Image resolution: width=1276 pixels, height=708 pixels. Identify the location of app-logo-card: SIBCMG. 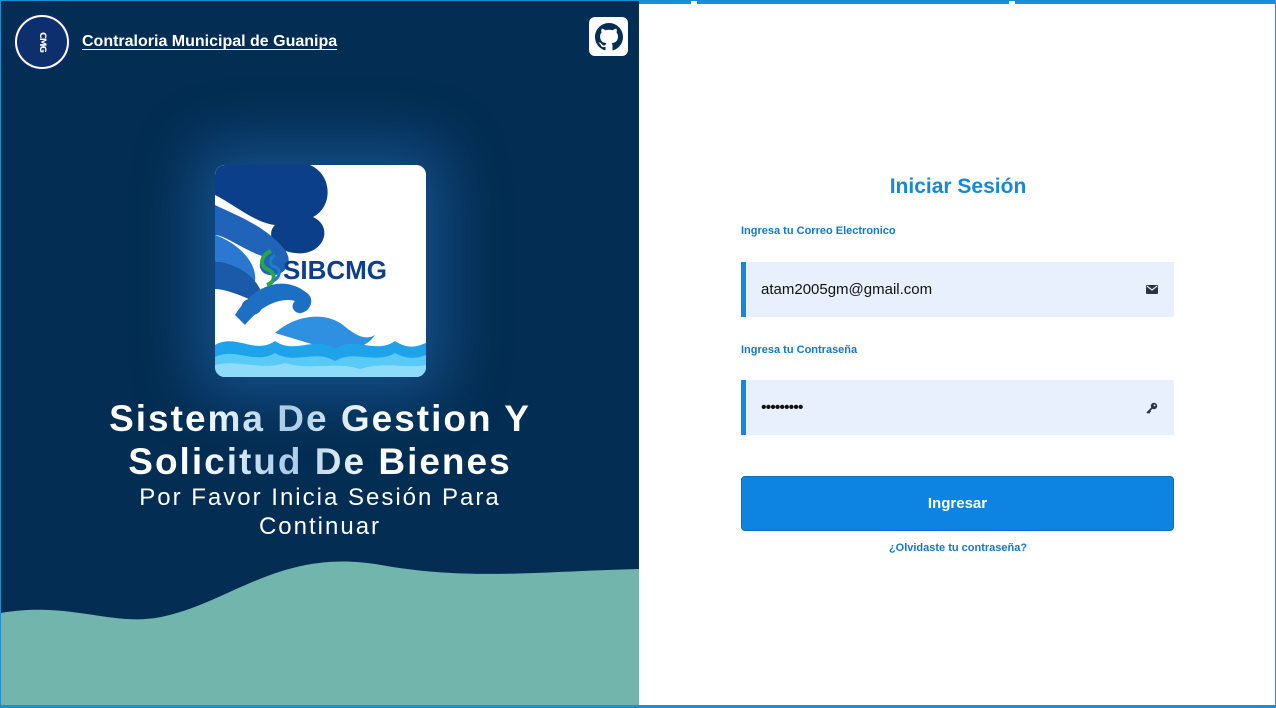
(320, 271).